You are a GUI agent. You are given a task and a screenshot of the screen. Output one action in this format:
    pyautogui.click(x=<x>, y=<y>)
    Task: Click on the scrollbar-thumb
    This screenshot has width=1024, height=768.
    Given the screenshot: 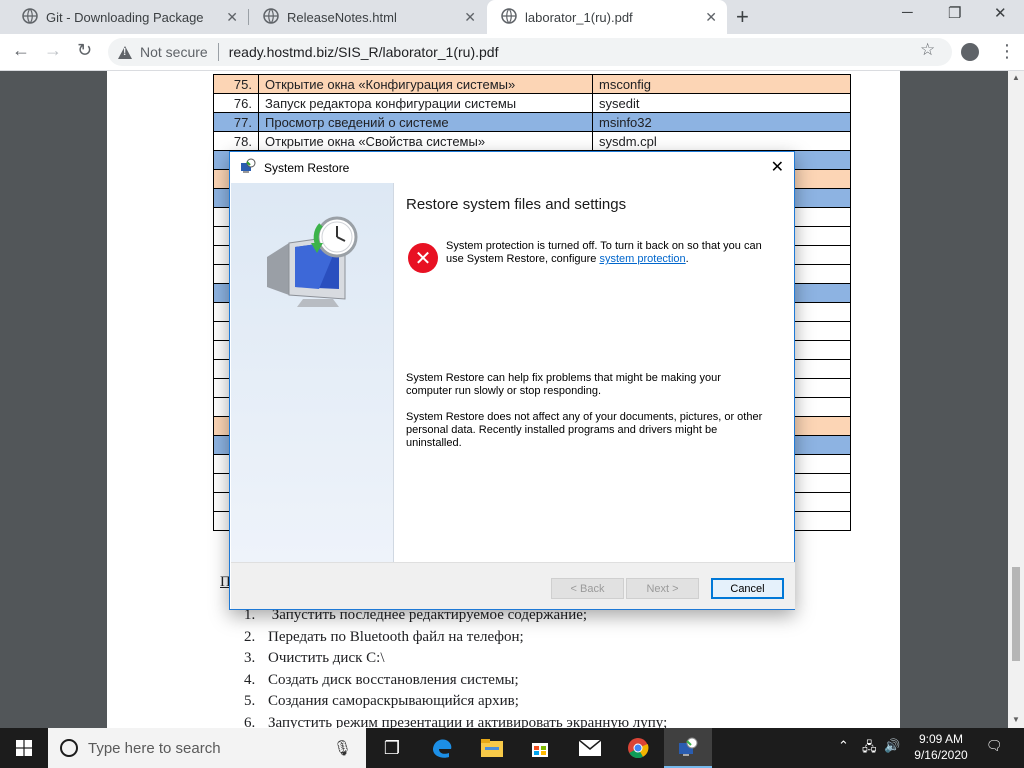 What is the action you would take?
    pyautogui.click(x=1016, y=614)
    